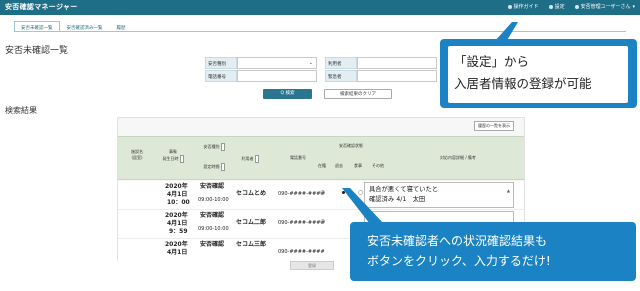 The image size is (640, 291). Describe the element at coordinates (277, 76) in the screenshot. I see `phone-input` at that location.